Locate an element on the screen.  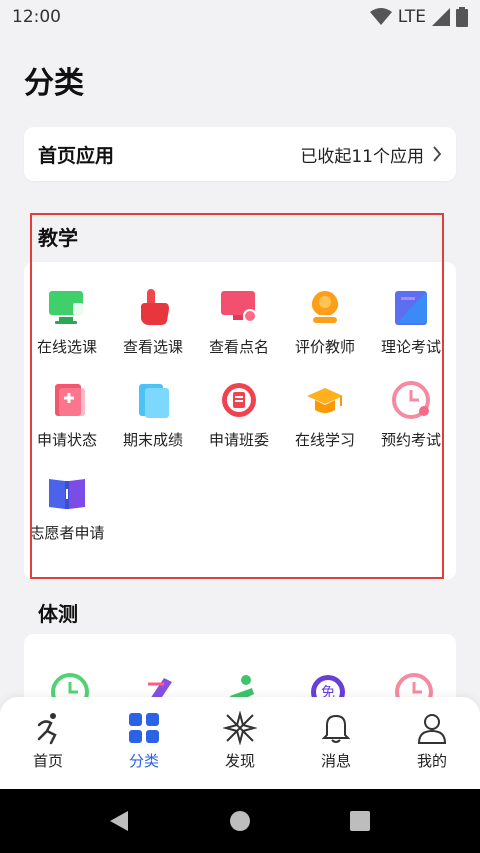
grid-item-label: 评价教师 is located at coordinates (324, 347).